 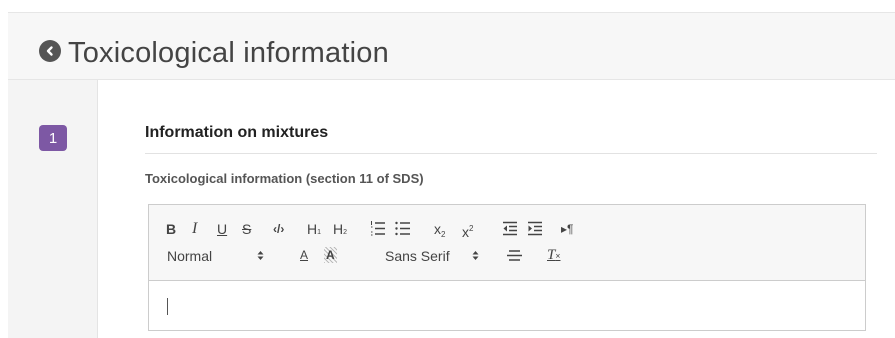 I want to click on subscript-mark: 2, so click(x=443, y=234).